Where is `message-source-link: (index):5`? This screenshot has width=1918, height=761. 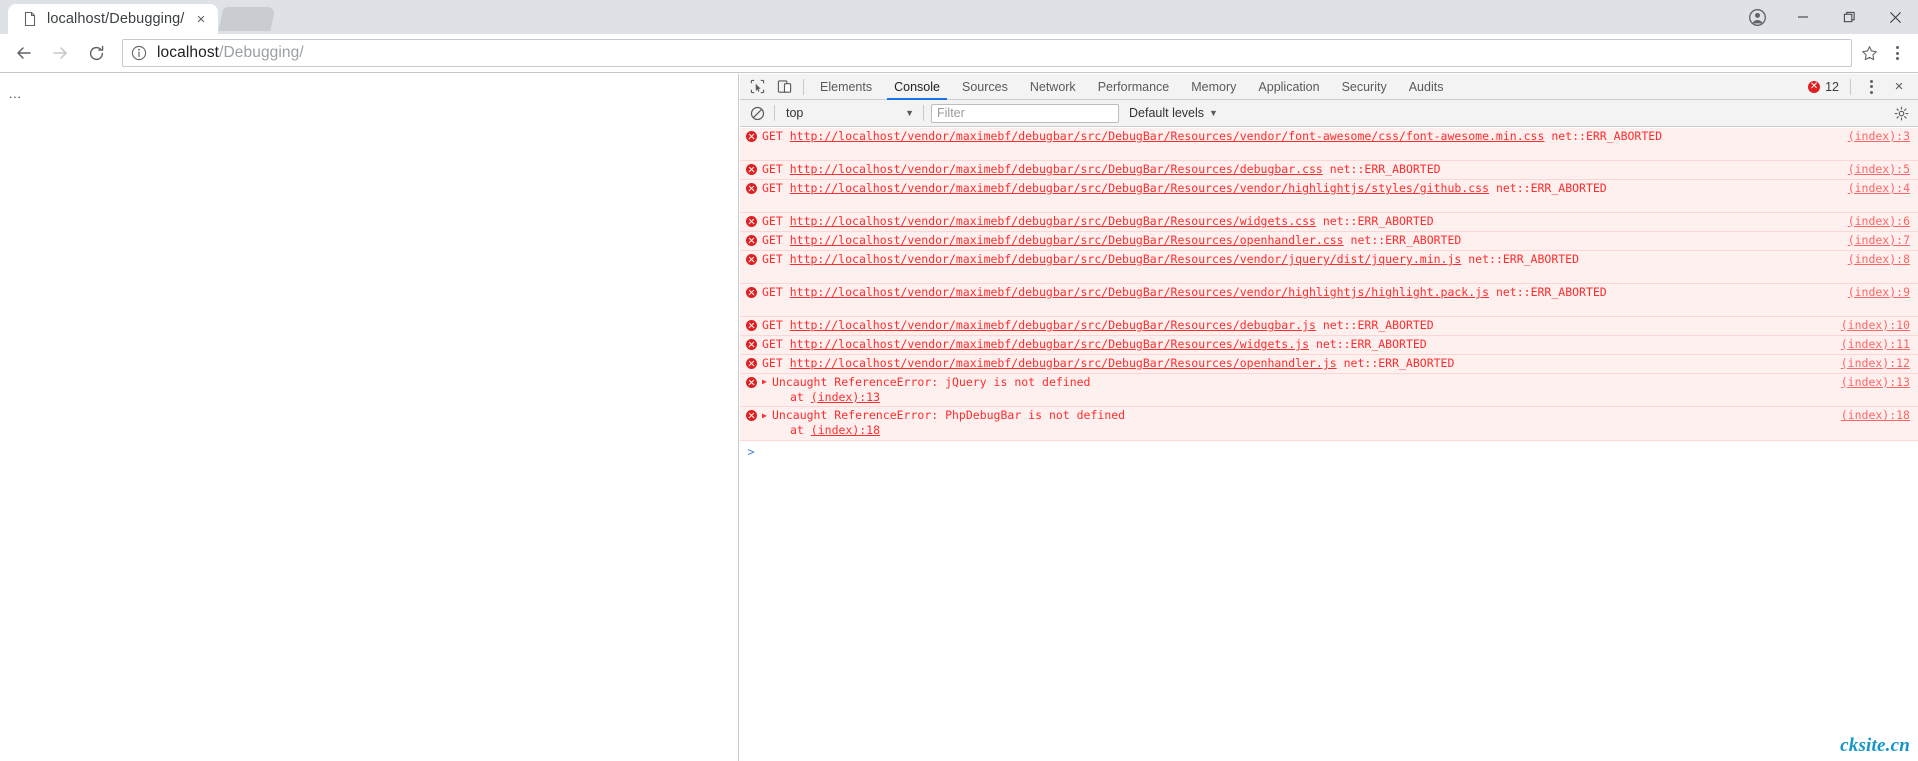
message-source-link: (index):5 is located at coordinates (1862, 169).